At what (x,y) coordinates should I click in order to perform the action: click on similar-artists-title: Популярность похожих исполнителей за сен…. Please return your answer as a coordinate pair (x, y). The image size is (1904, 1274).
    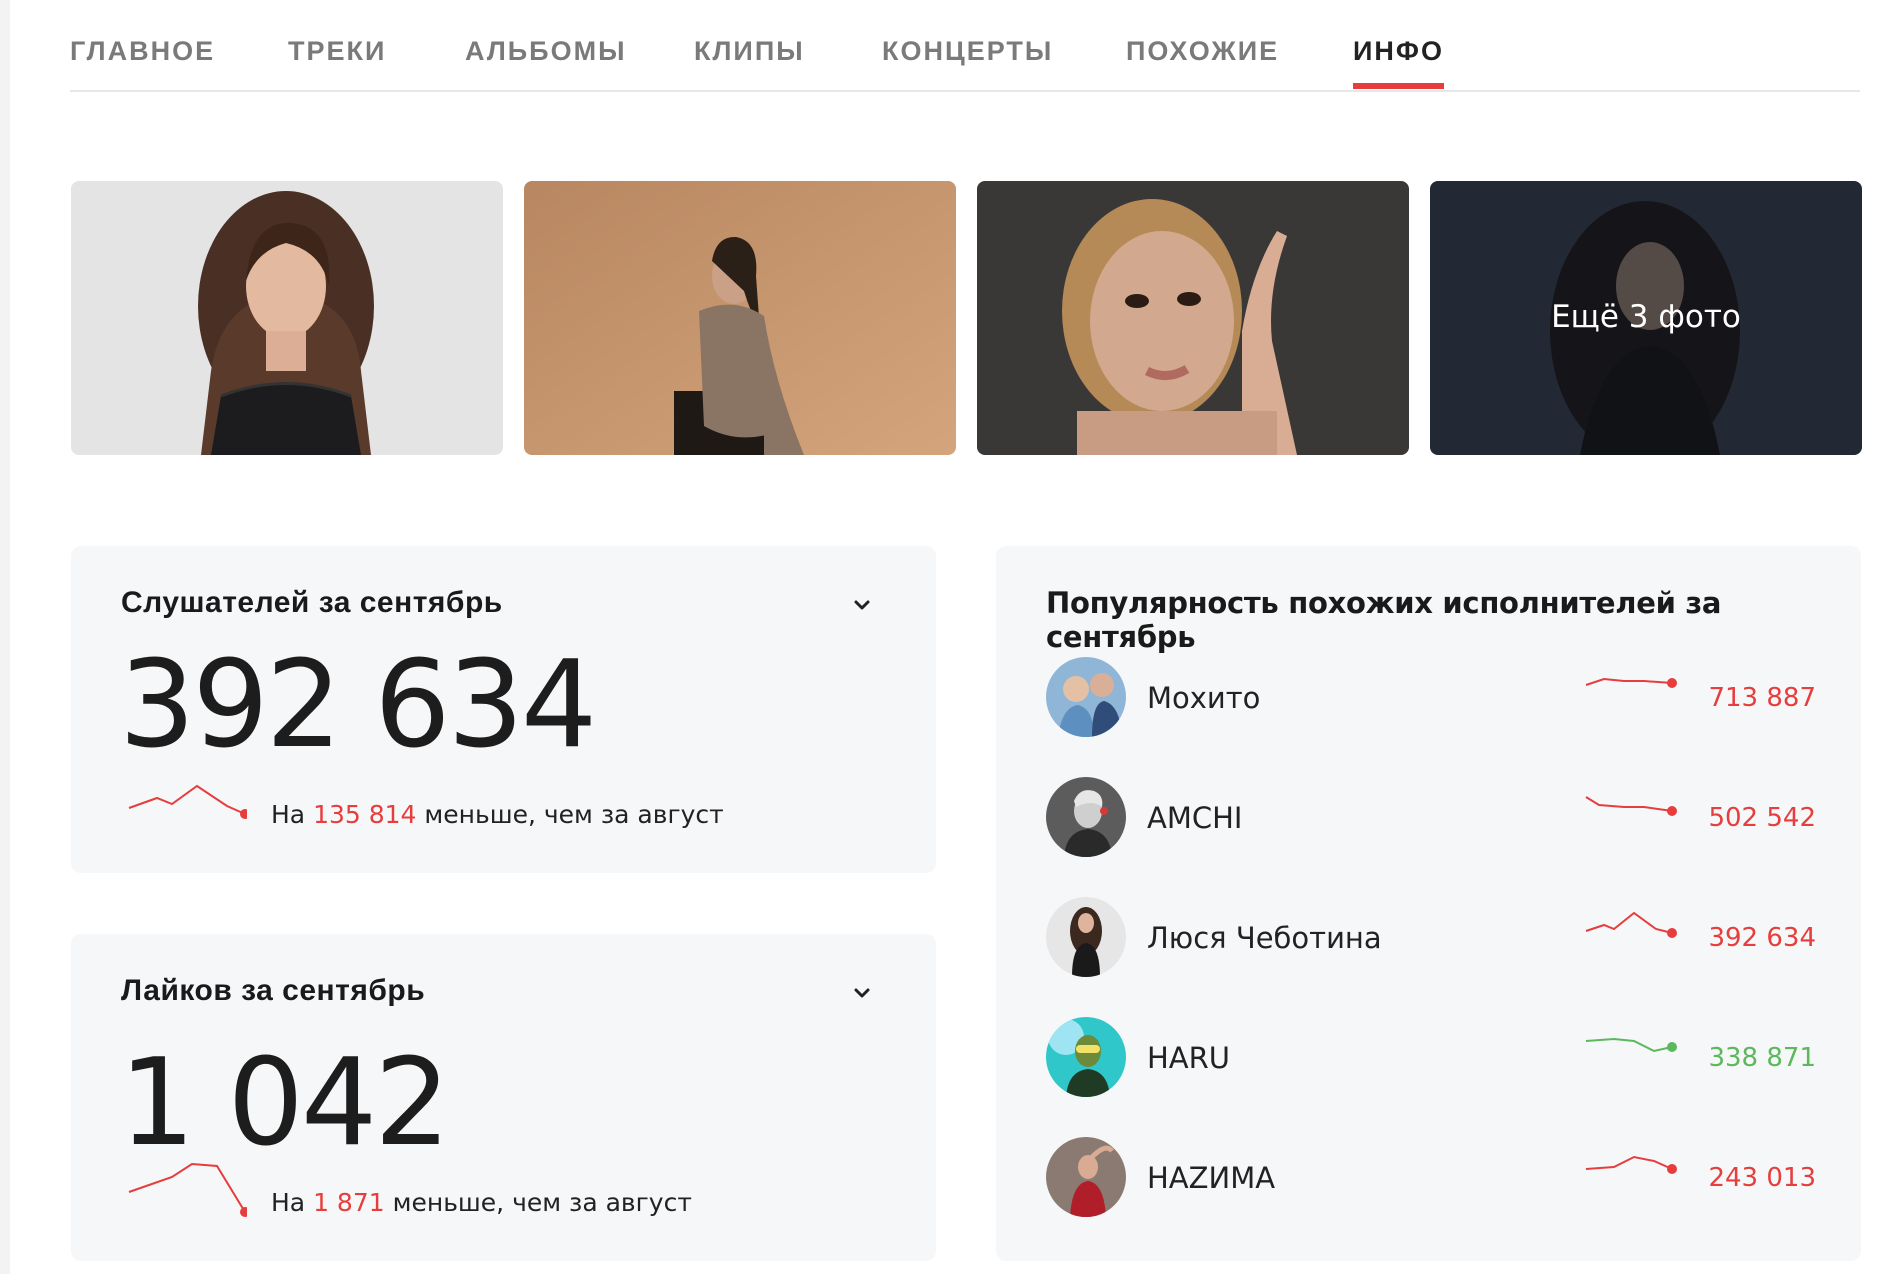
    Looking at the image, I should click on (1384, 620).